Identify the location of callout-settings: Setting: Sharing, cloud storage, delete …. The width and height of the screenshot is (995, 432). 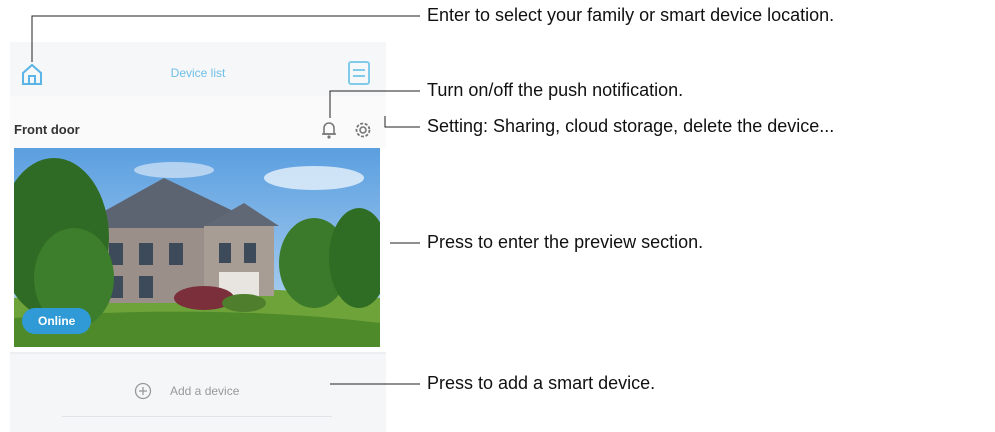
(631, 126).